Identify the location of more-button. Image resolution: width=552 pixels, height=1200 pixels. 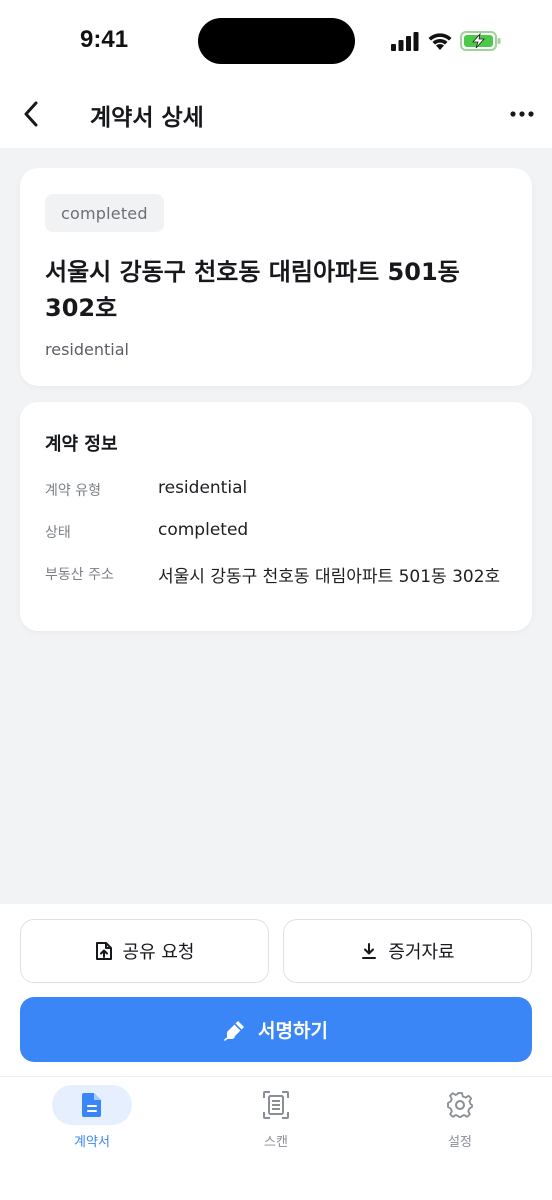
(522, 114).